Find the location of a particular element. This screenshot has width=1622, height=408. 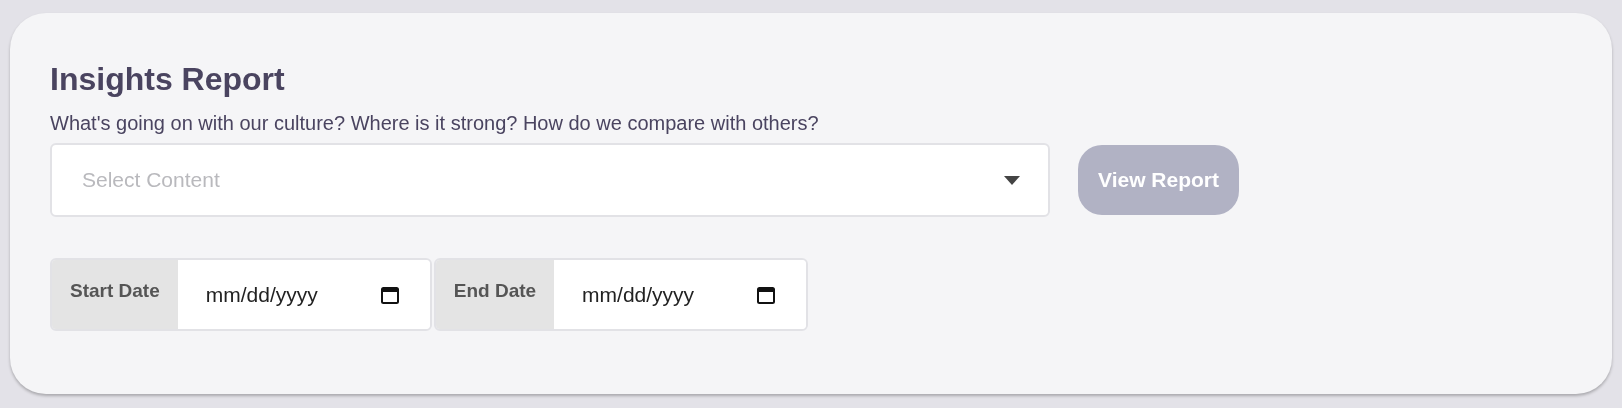

report-subtitle: What's going on with our culture? Where is it strong? How do we compare with others? is located at coordinates (435, 123).